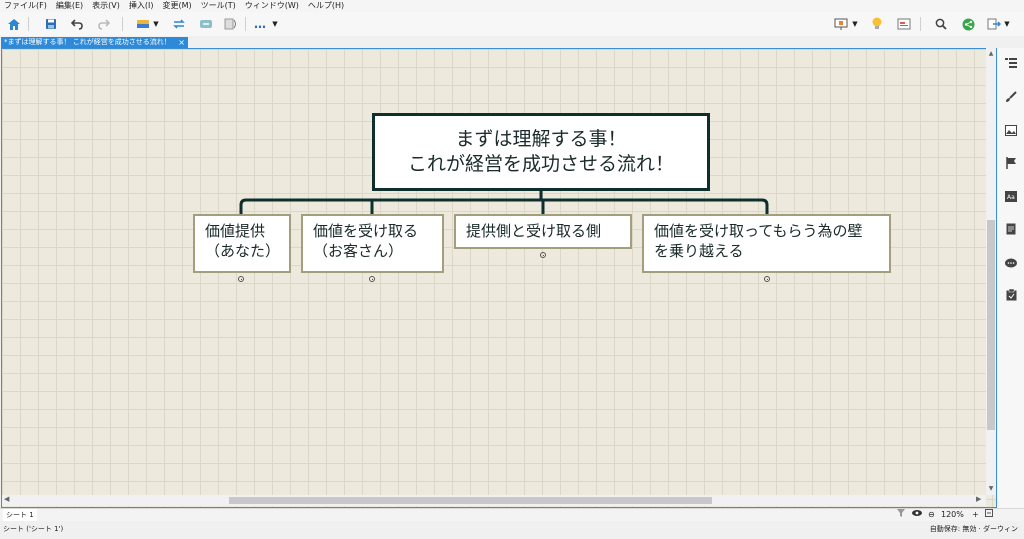 The height and width of the screenshot is (539, 1024). I want to click on central-topic: まずは理解する事！ これが経営を成功させる流れ！, so click(541, 152).